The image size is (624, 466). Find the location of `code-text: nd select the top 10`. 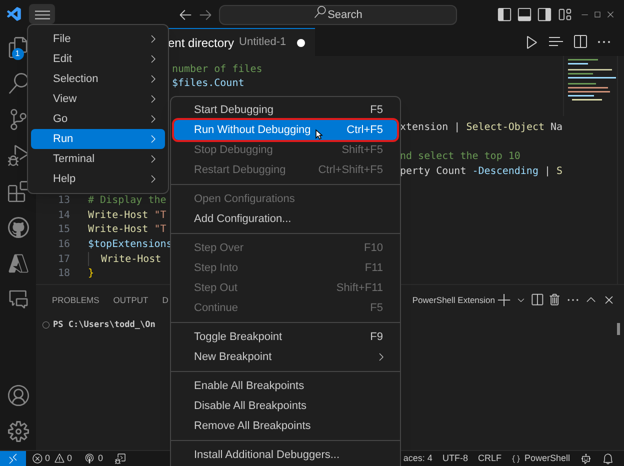

code-text: nd select the top 10 is located at coordinates (460, 157).